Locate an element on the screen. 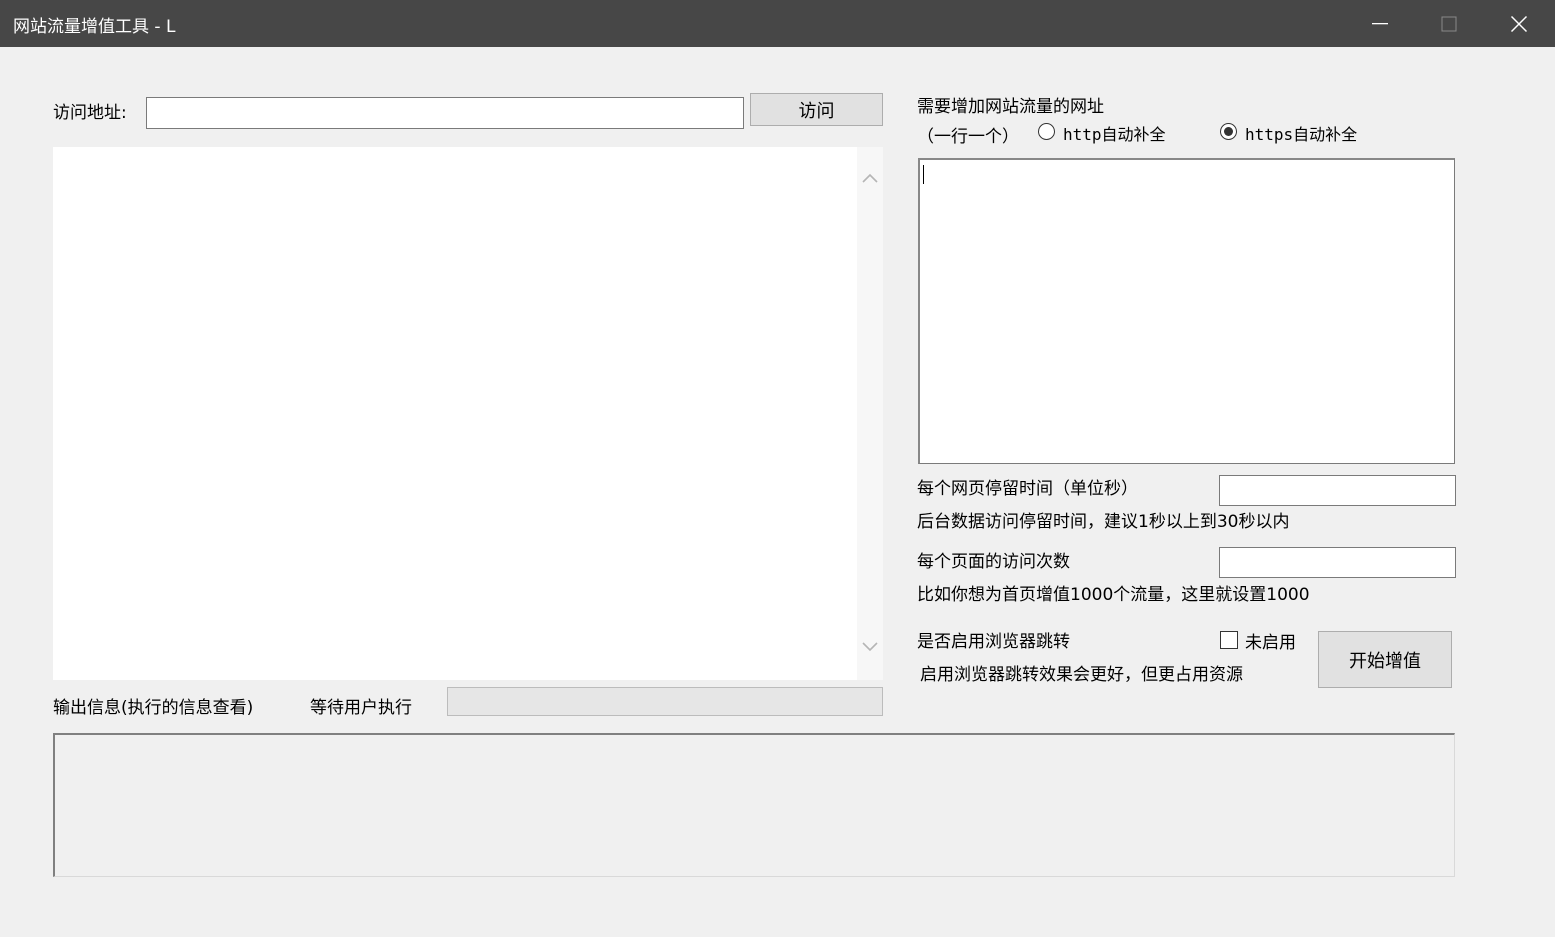 This screenshot has width=1555, height=937. visit-count-hint: 比如你想为首页增值1000个流量，这里就设置1000 is located at coordinates (1113, 595).